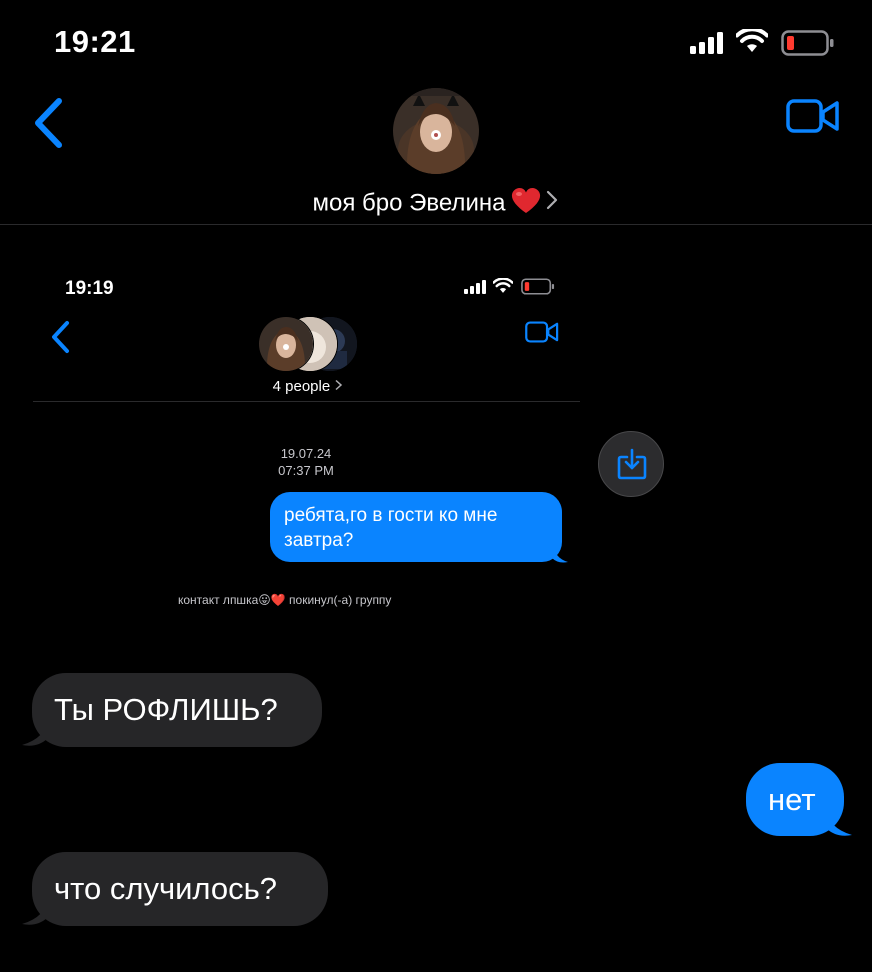  Describe the element at coordinates (306, 453) in the screenshot. I see `date-label: 19.07.24` at that location.